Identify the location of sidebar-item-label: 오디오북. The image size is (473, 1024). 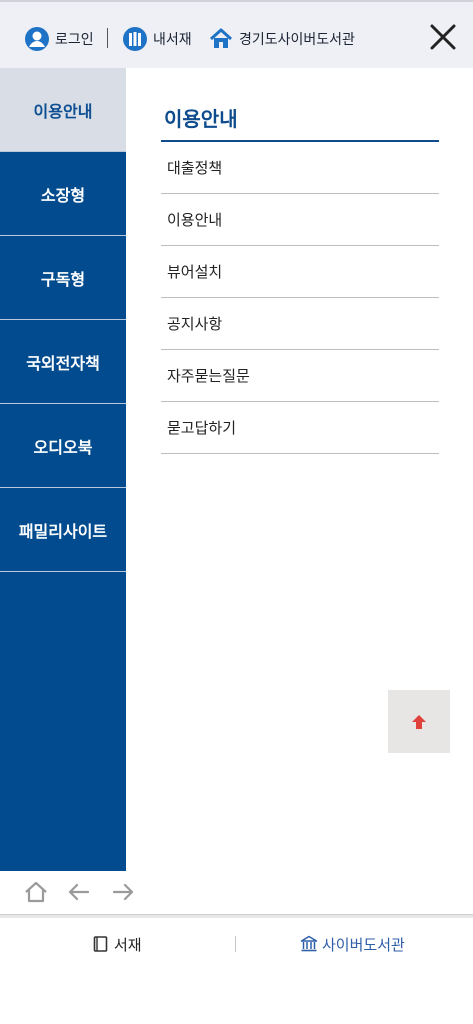
(63, 447).